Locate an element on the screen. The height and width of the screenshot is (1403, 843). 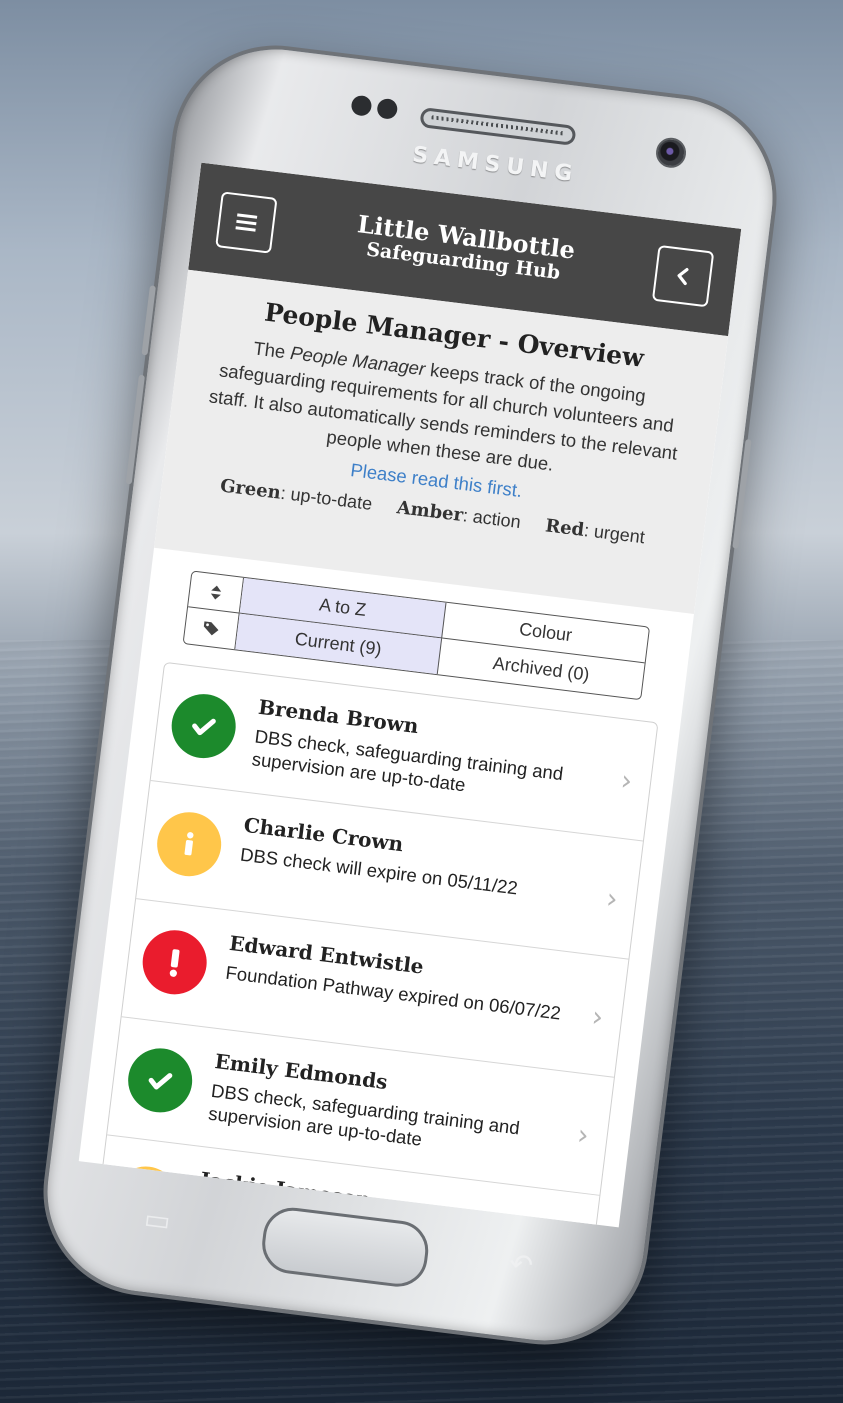
legend-label: Amber is located at coordinates (430, 512).